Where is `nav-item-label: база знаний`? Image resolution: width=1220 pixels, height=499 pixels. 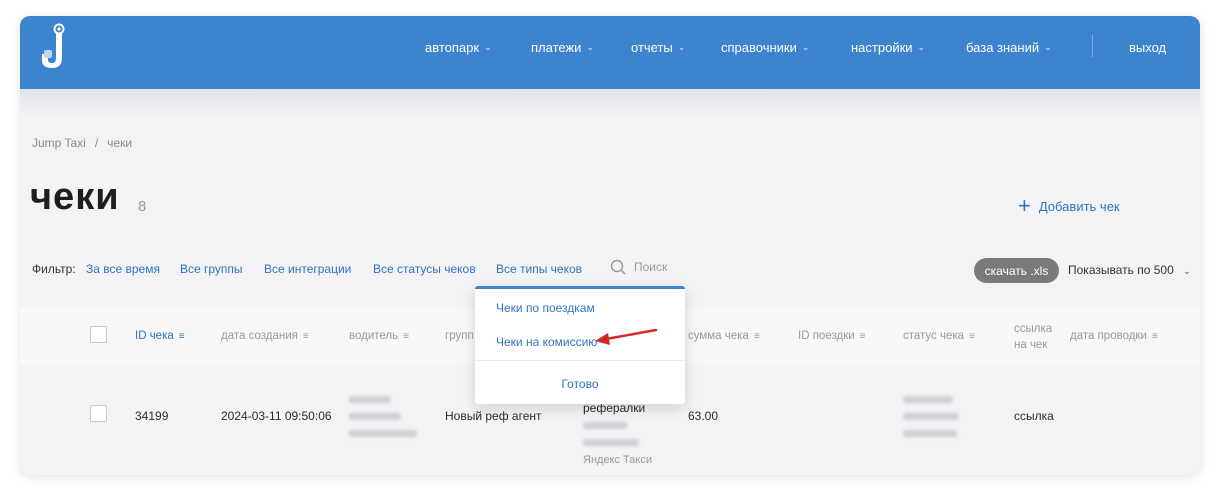
nav-item-label: база знаний is located at coordinates (1003, 47).